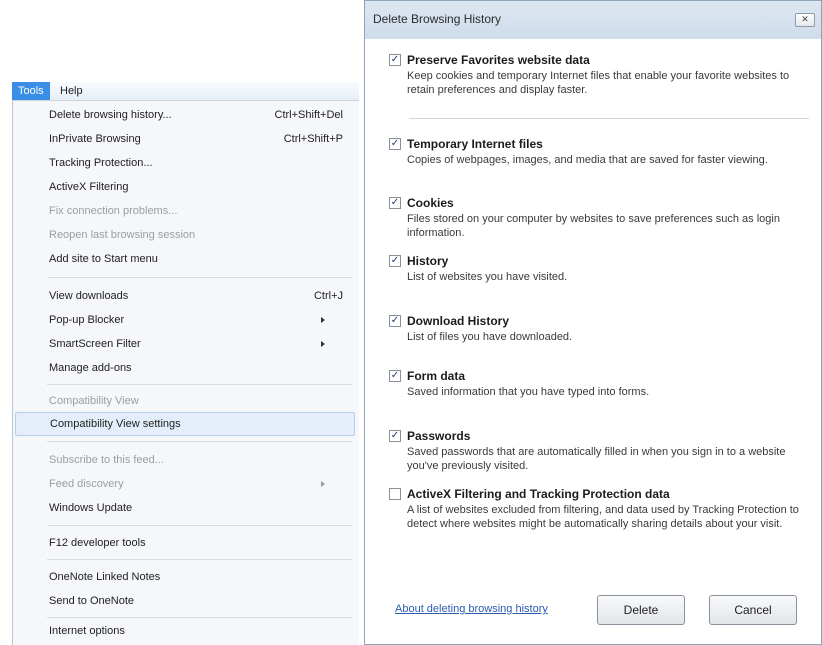 The width and height of the screenshot is (822, 645). Describe the element at coordinates (31, 91) in the screenshot. I see `menu-tools: Tools` at that location.